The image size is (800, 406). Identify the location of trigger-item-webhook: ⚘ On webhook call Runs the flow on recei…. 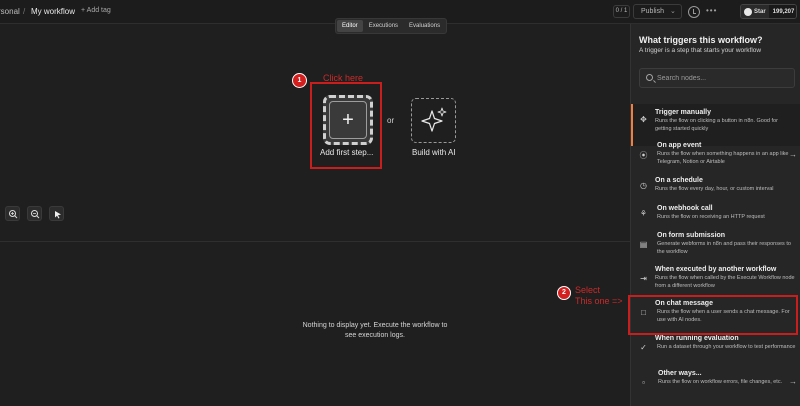
(715, 214).